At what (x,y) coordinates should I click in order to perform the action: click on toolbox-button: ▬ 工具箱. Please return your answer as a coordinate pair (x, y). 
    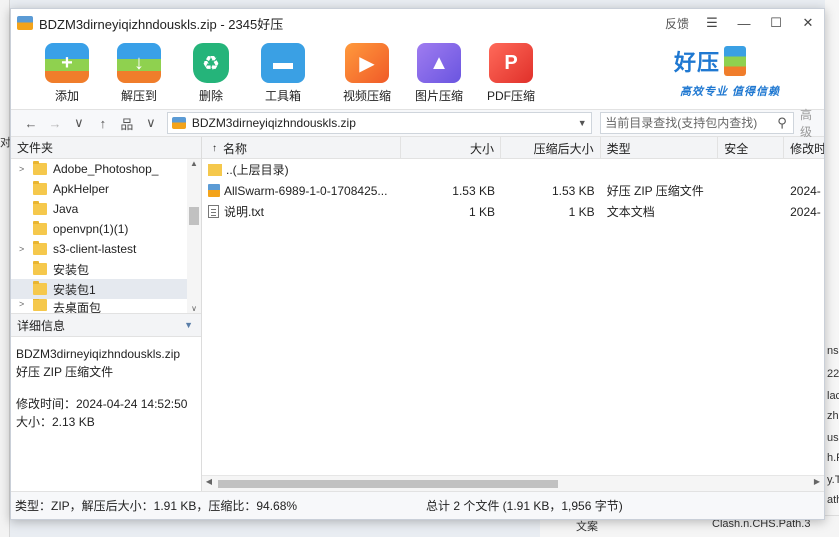
    Looking at the image, I should click on (283, 73).